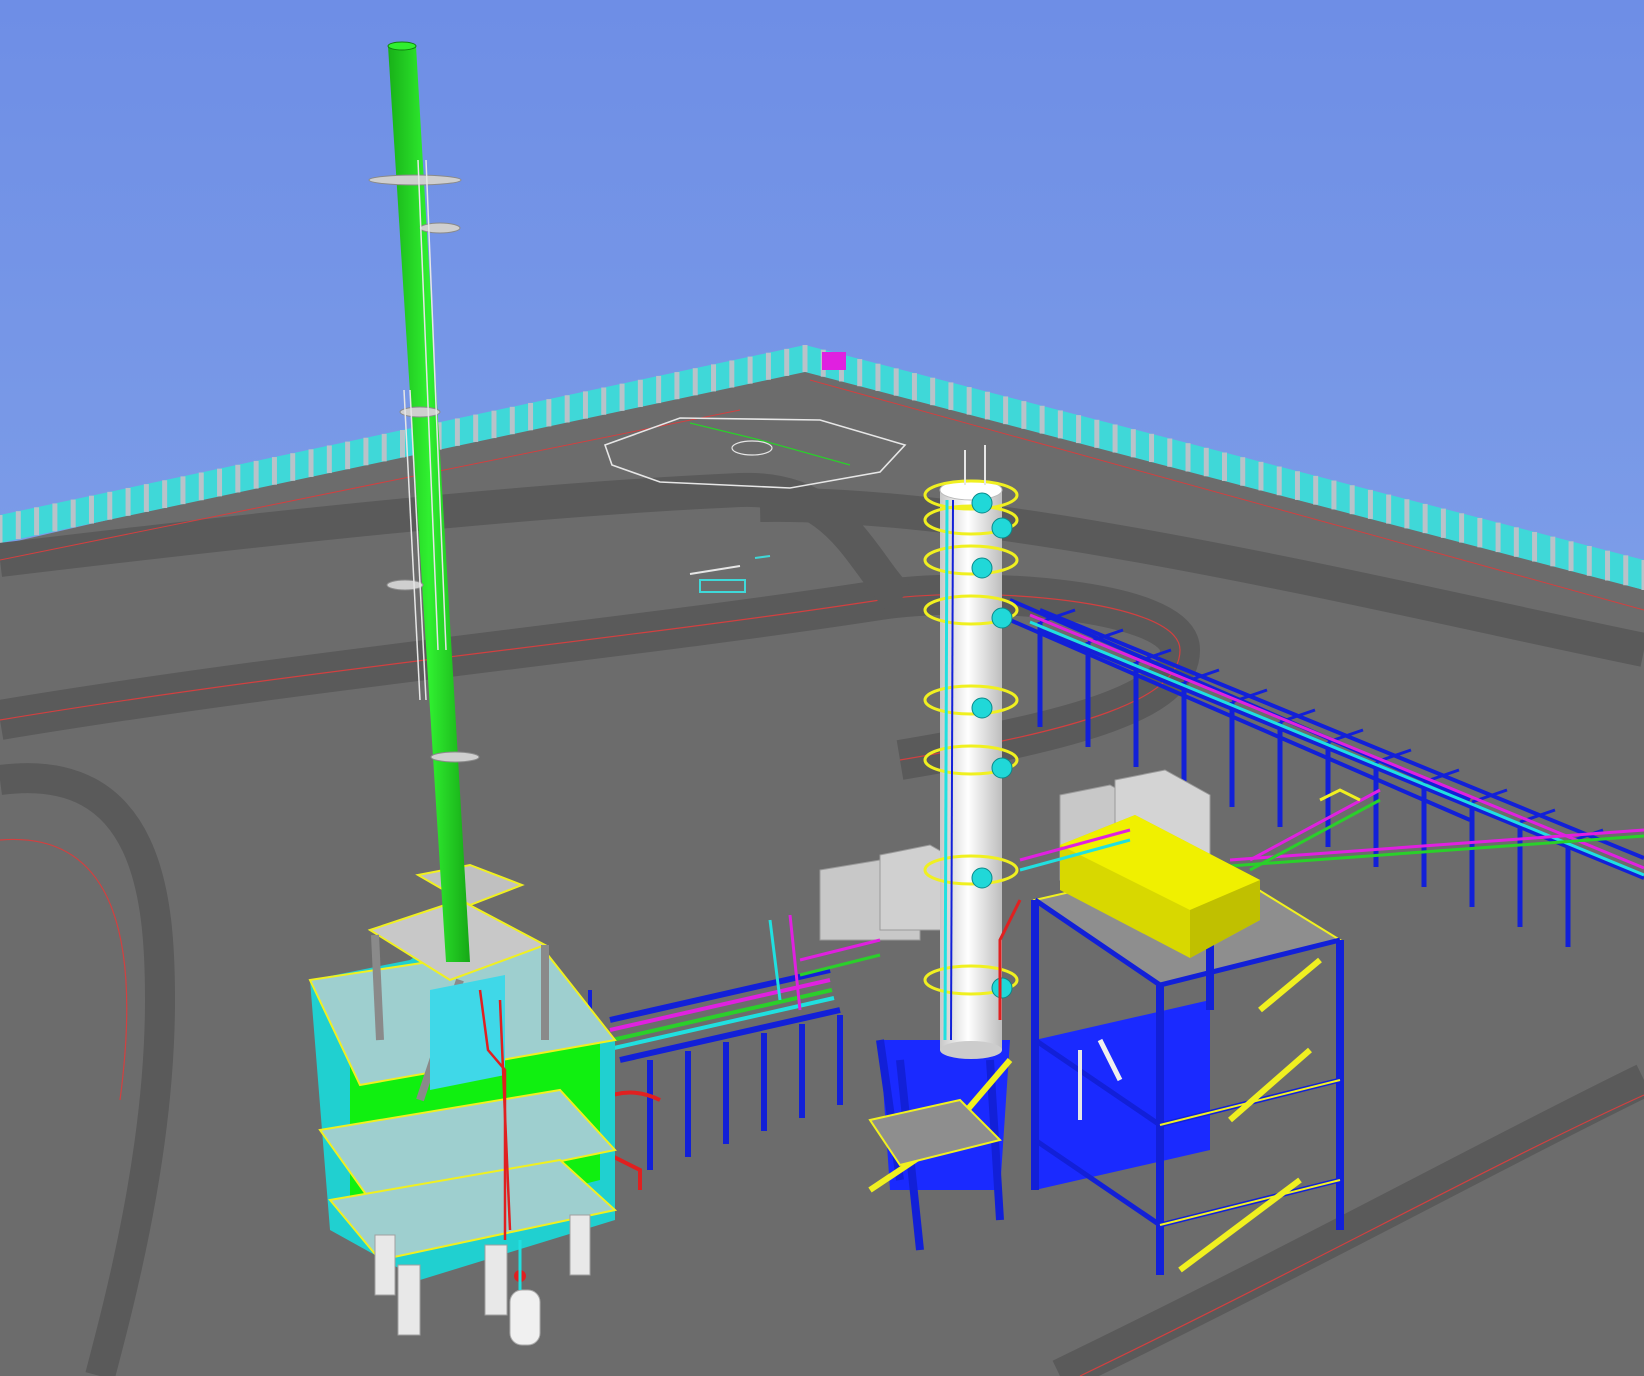 The width and height of the screenshot is (1644, 1376). I want to click on gate-marker, so click(834, 361).